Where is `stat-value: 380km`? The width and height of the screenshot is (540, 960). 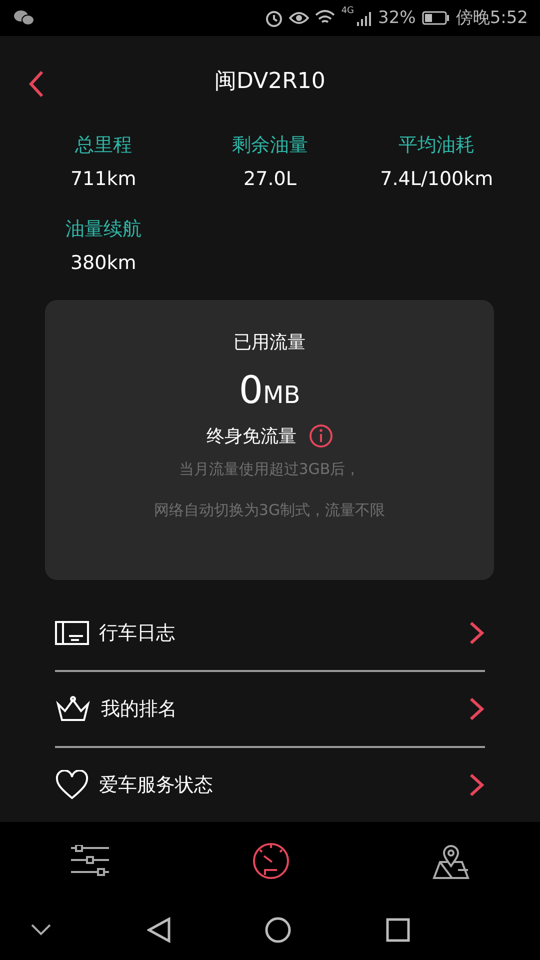
stat-value: 380km is located at coordinates (103, 263).